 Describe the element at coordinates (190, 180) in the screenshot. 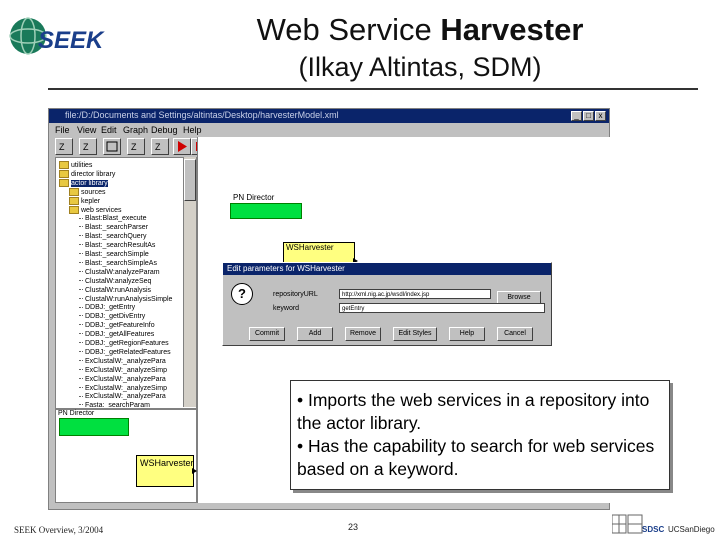

I see `tree-scrollbar-thumb` at that location.